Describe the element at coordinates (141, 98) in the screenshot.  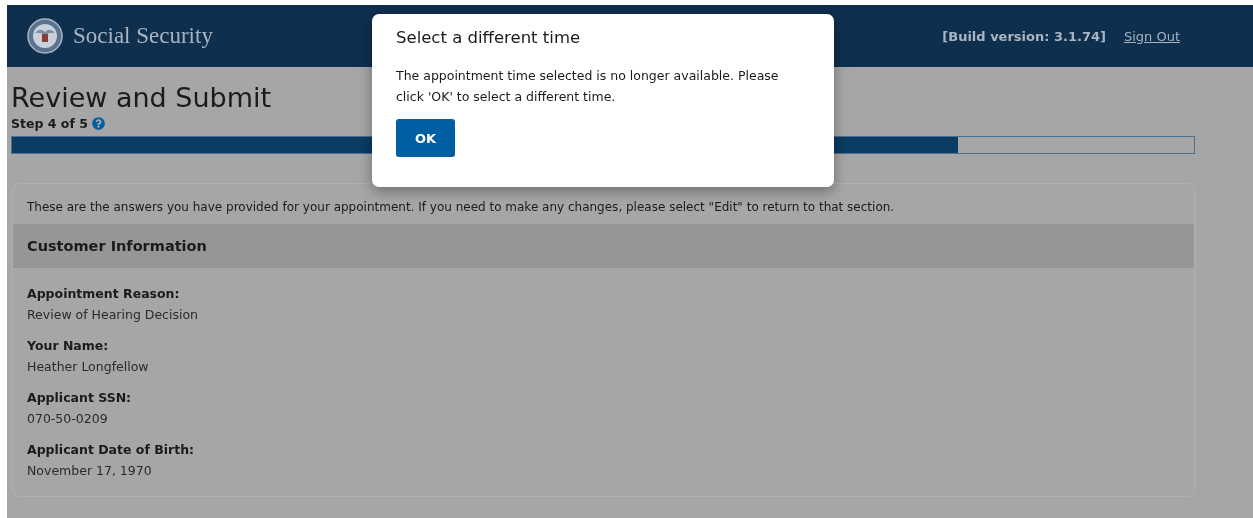
I see `page-title: Review and Submit` at that location.